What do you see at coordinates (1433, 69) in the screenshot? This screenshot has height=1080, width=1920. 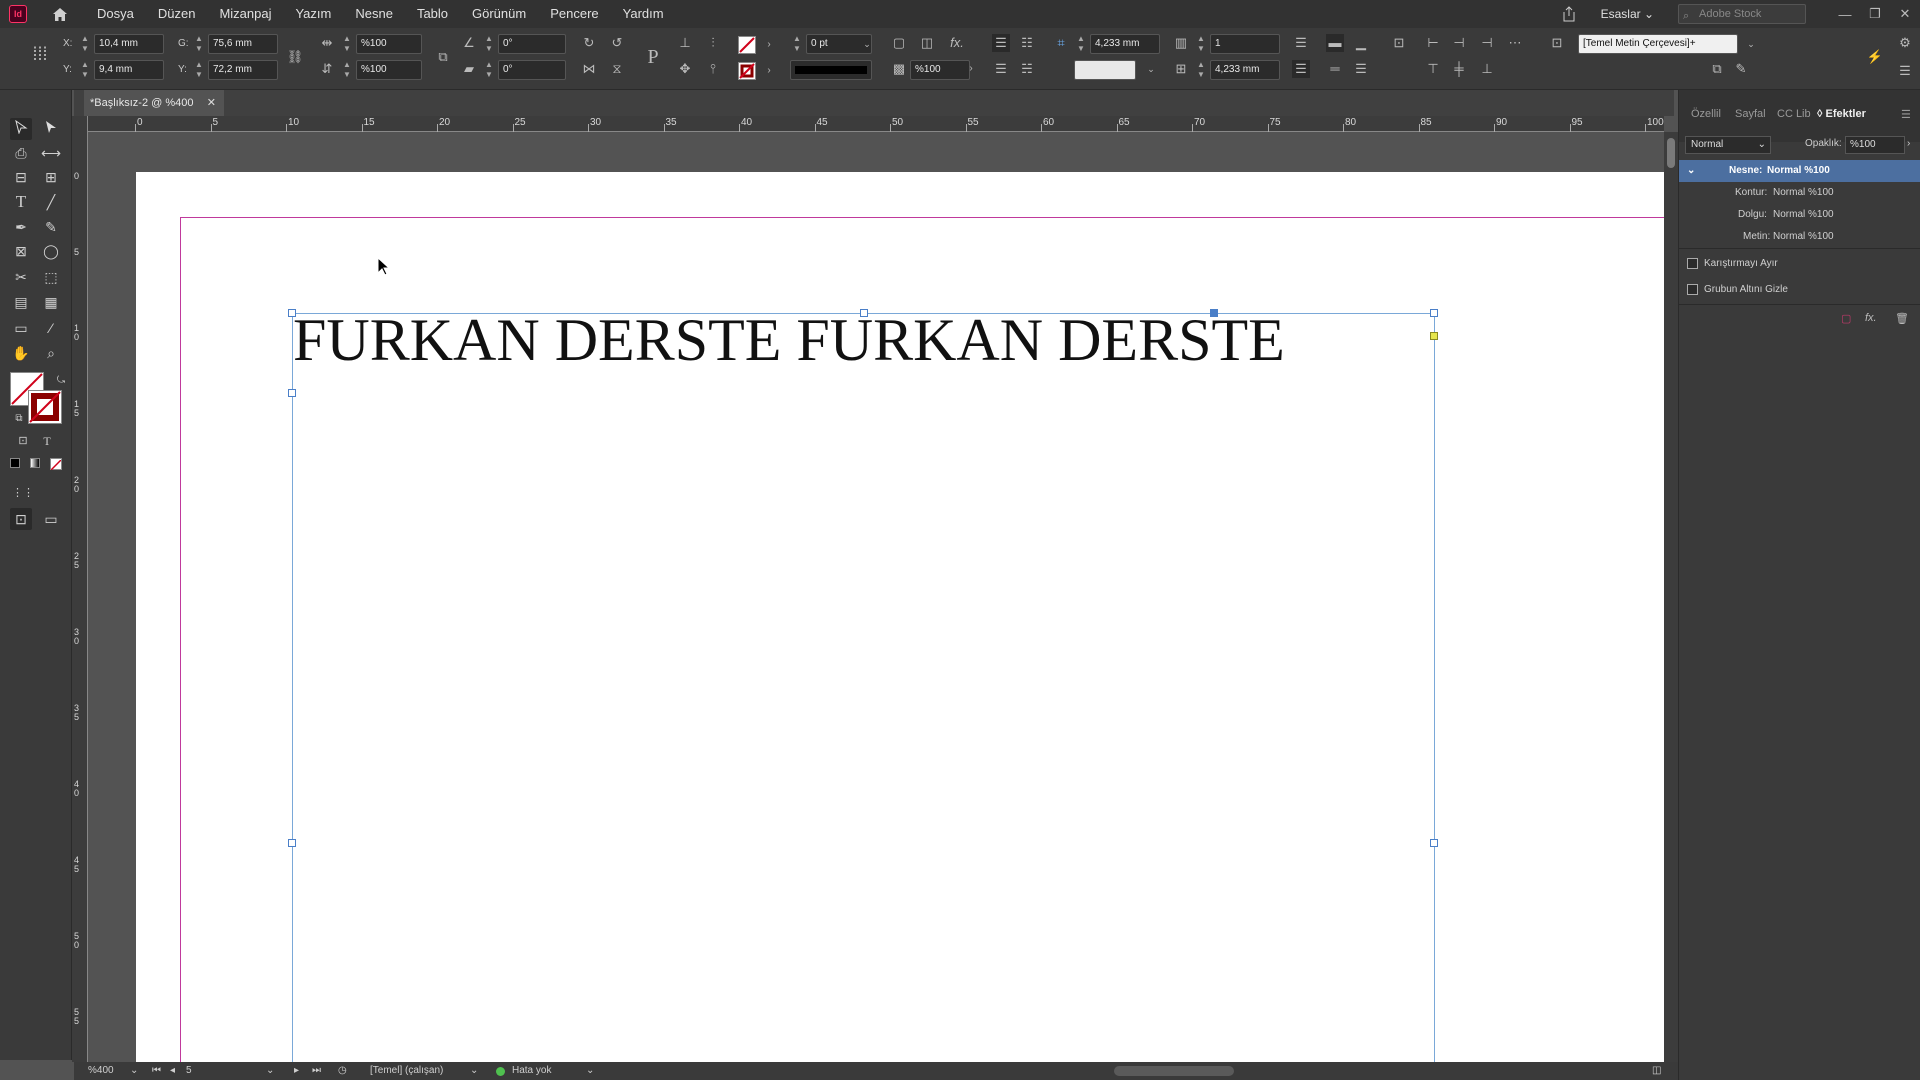 I see `align-top-icon: ⊤` at bounding box center [1433, 69].